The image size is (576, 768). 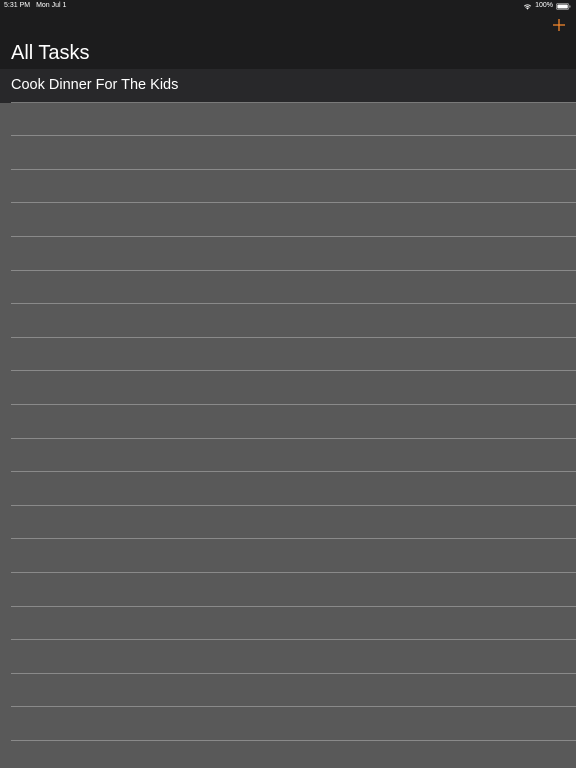 I want to click on status-right: 100%, so click(x=547, y=6).